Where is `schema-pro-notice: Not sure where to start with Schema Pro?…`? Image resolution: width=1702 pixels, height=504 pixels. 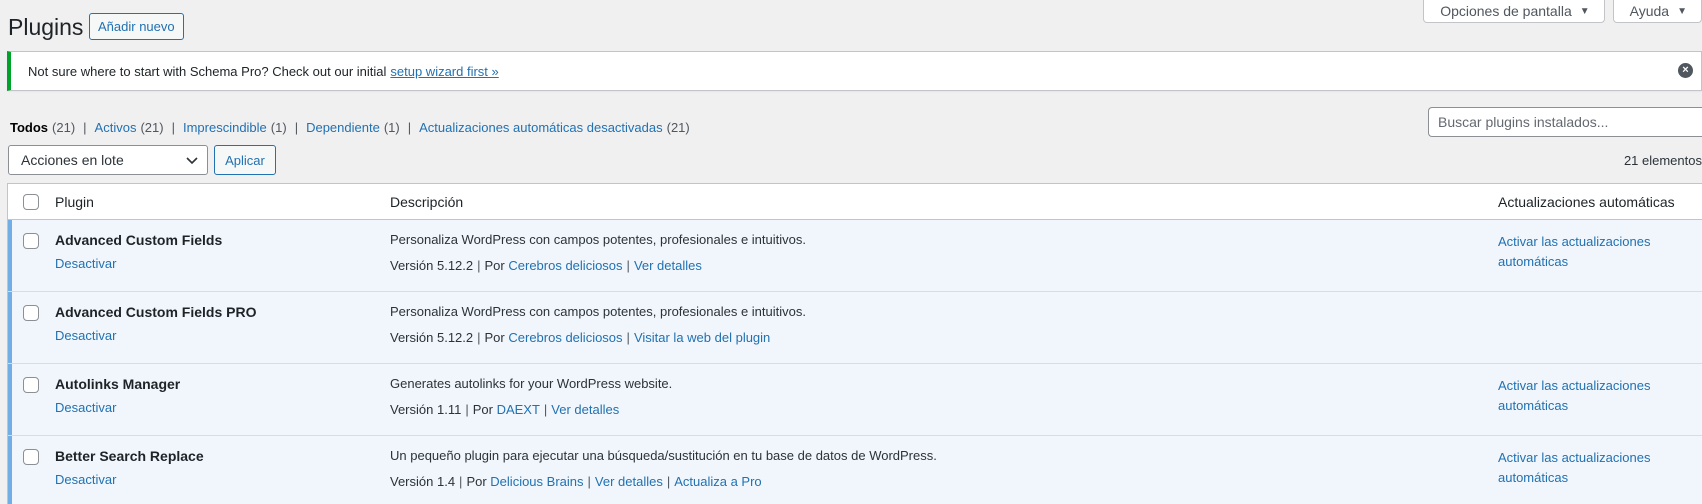 schema-pro-notice: Not sure where to start with Schema Pro?… is located at coordinates (854, 71).